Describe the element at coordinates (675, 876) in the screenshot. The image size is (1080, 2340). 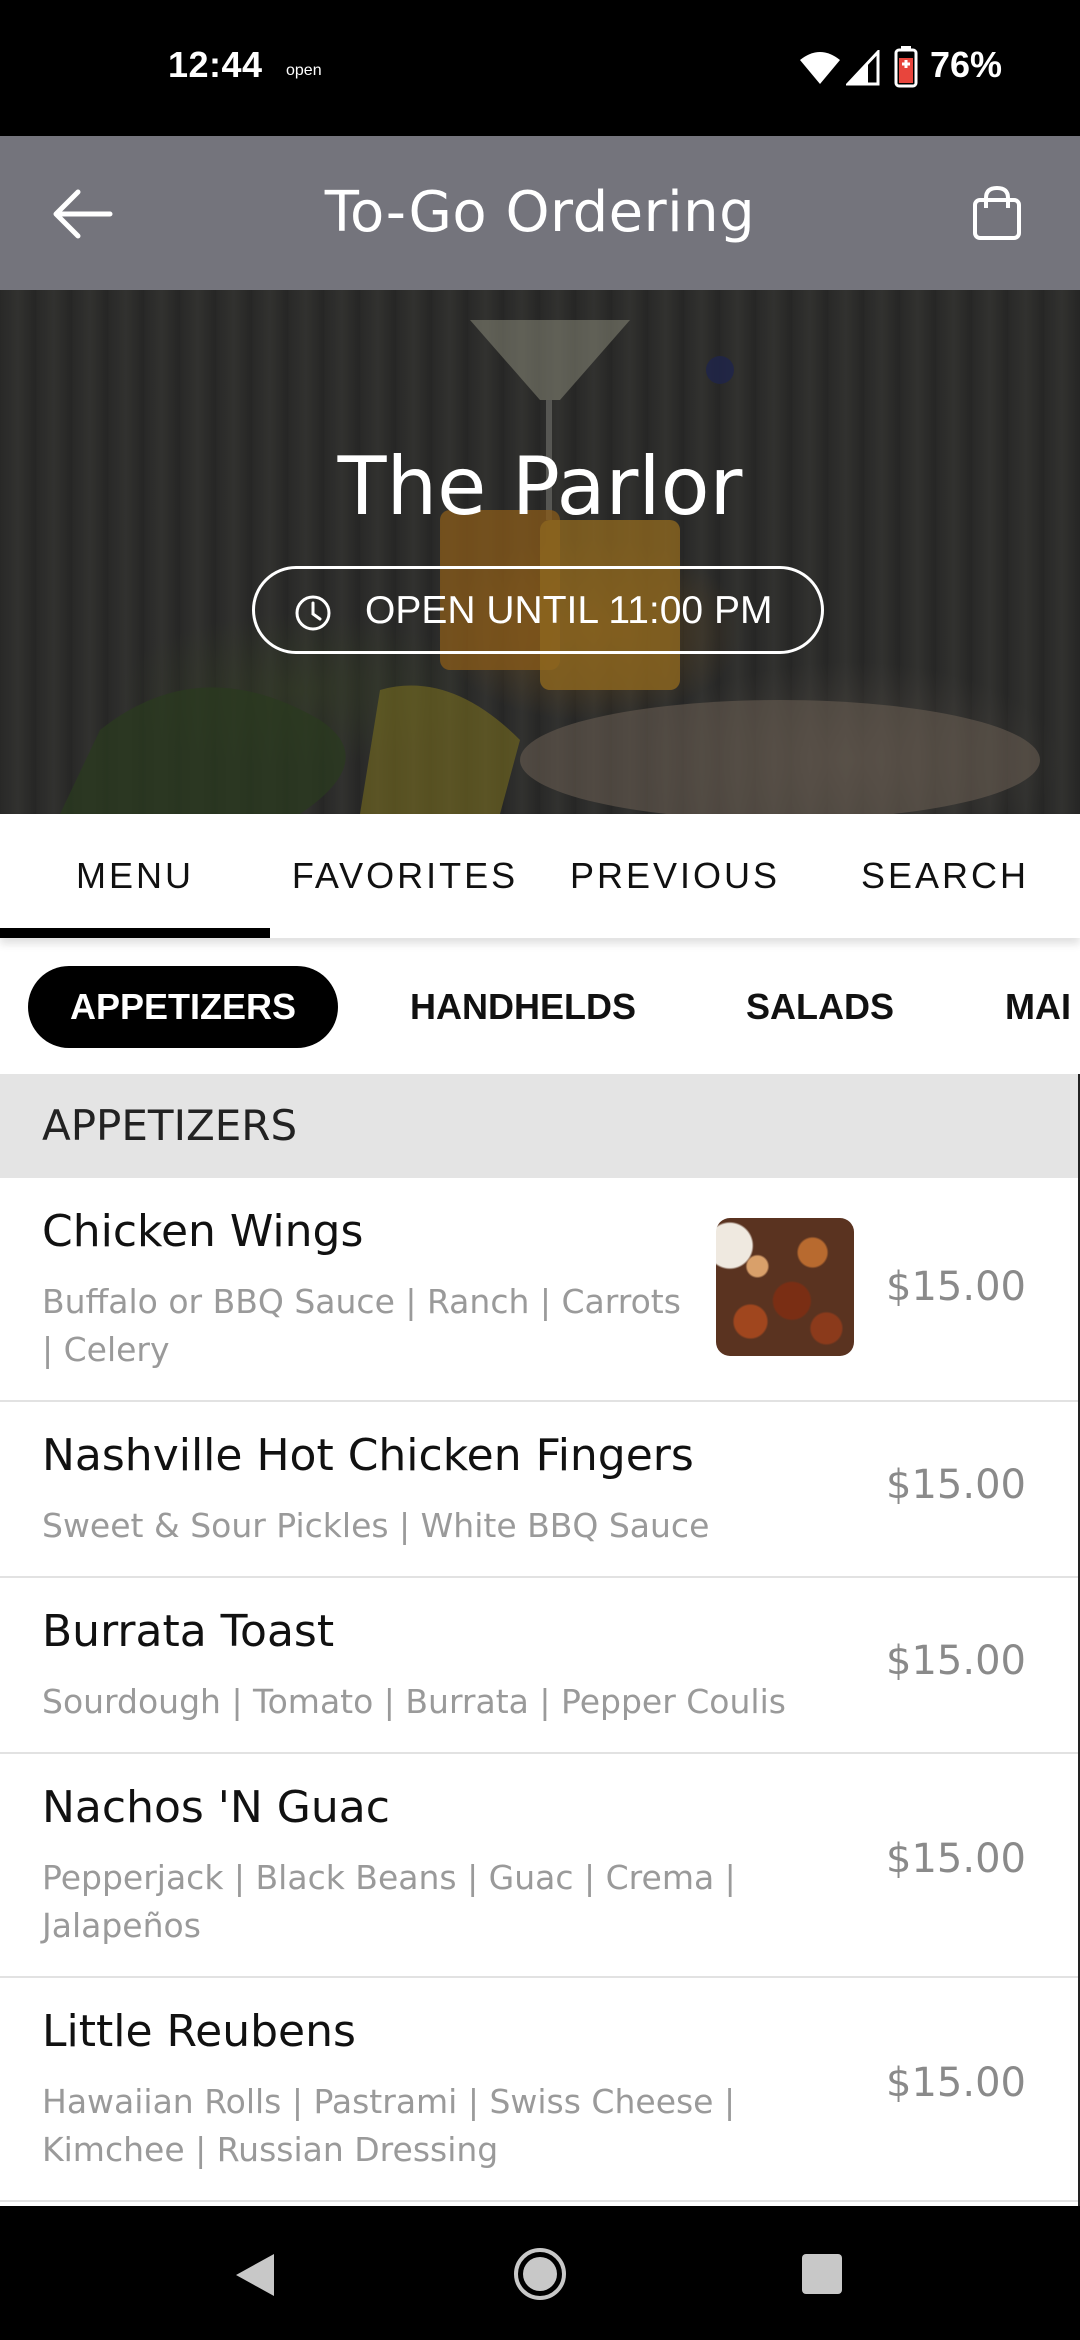
I see `tab-previous: PREVIOUS` at that location.